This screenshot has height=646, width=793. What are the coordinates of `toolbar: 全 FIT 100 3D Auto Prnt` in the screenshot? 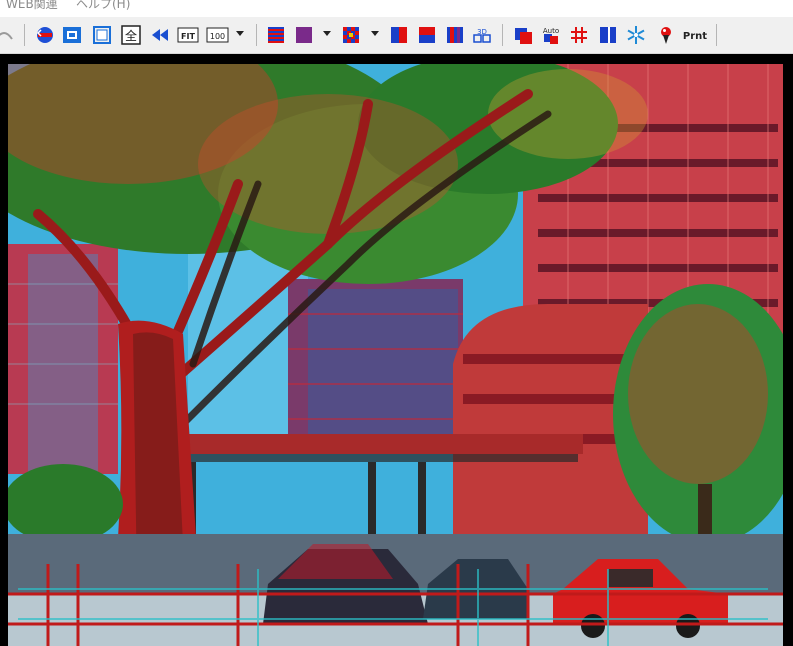 It's located at (396, 35).